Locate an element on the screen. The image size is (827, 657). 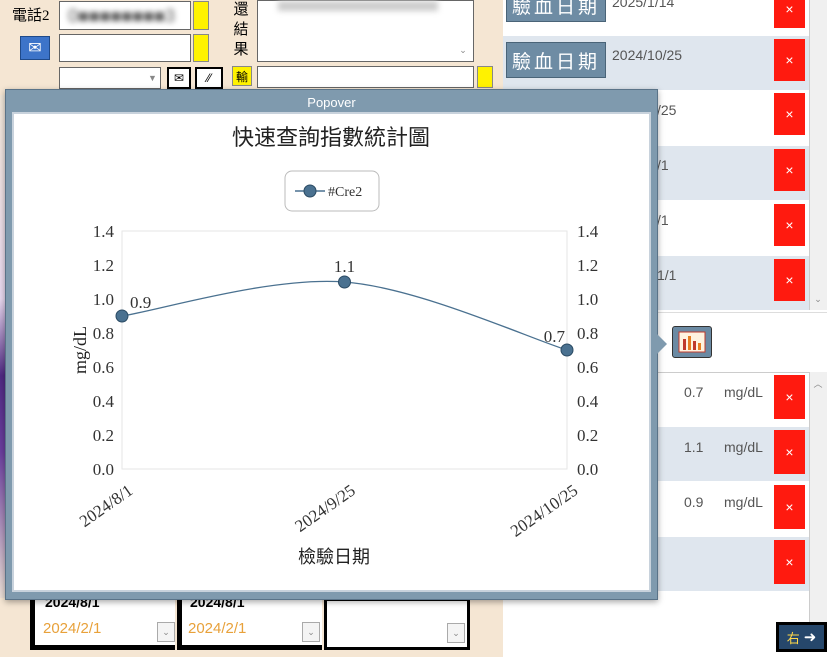
result-label-area: 還 結果 is located at coordinates (241, 30).